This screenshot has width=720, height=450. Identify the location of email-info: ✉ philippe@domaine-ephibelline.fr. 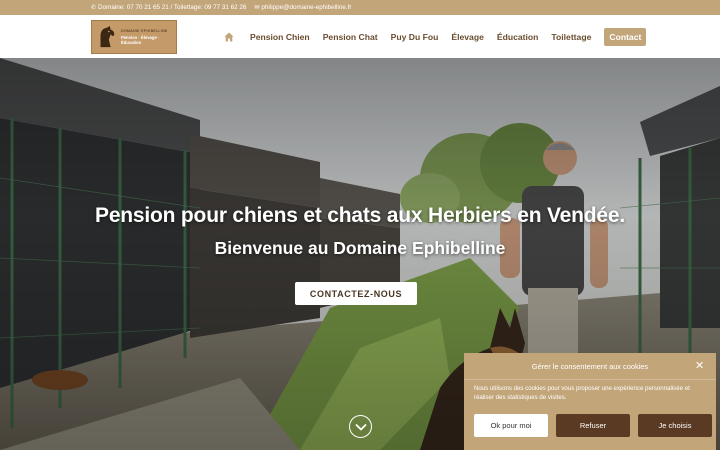
(302, 7).